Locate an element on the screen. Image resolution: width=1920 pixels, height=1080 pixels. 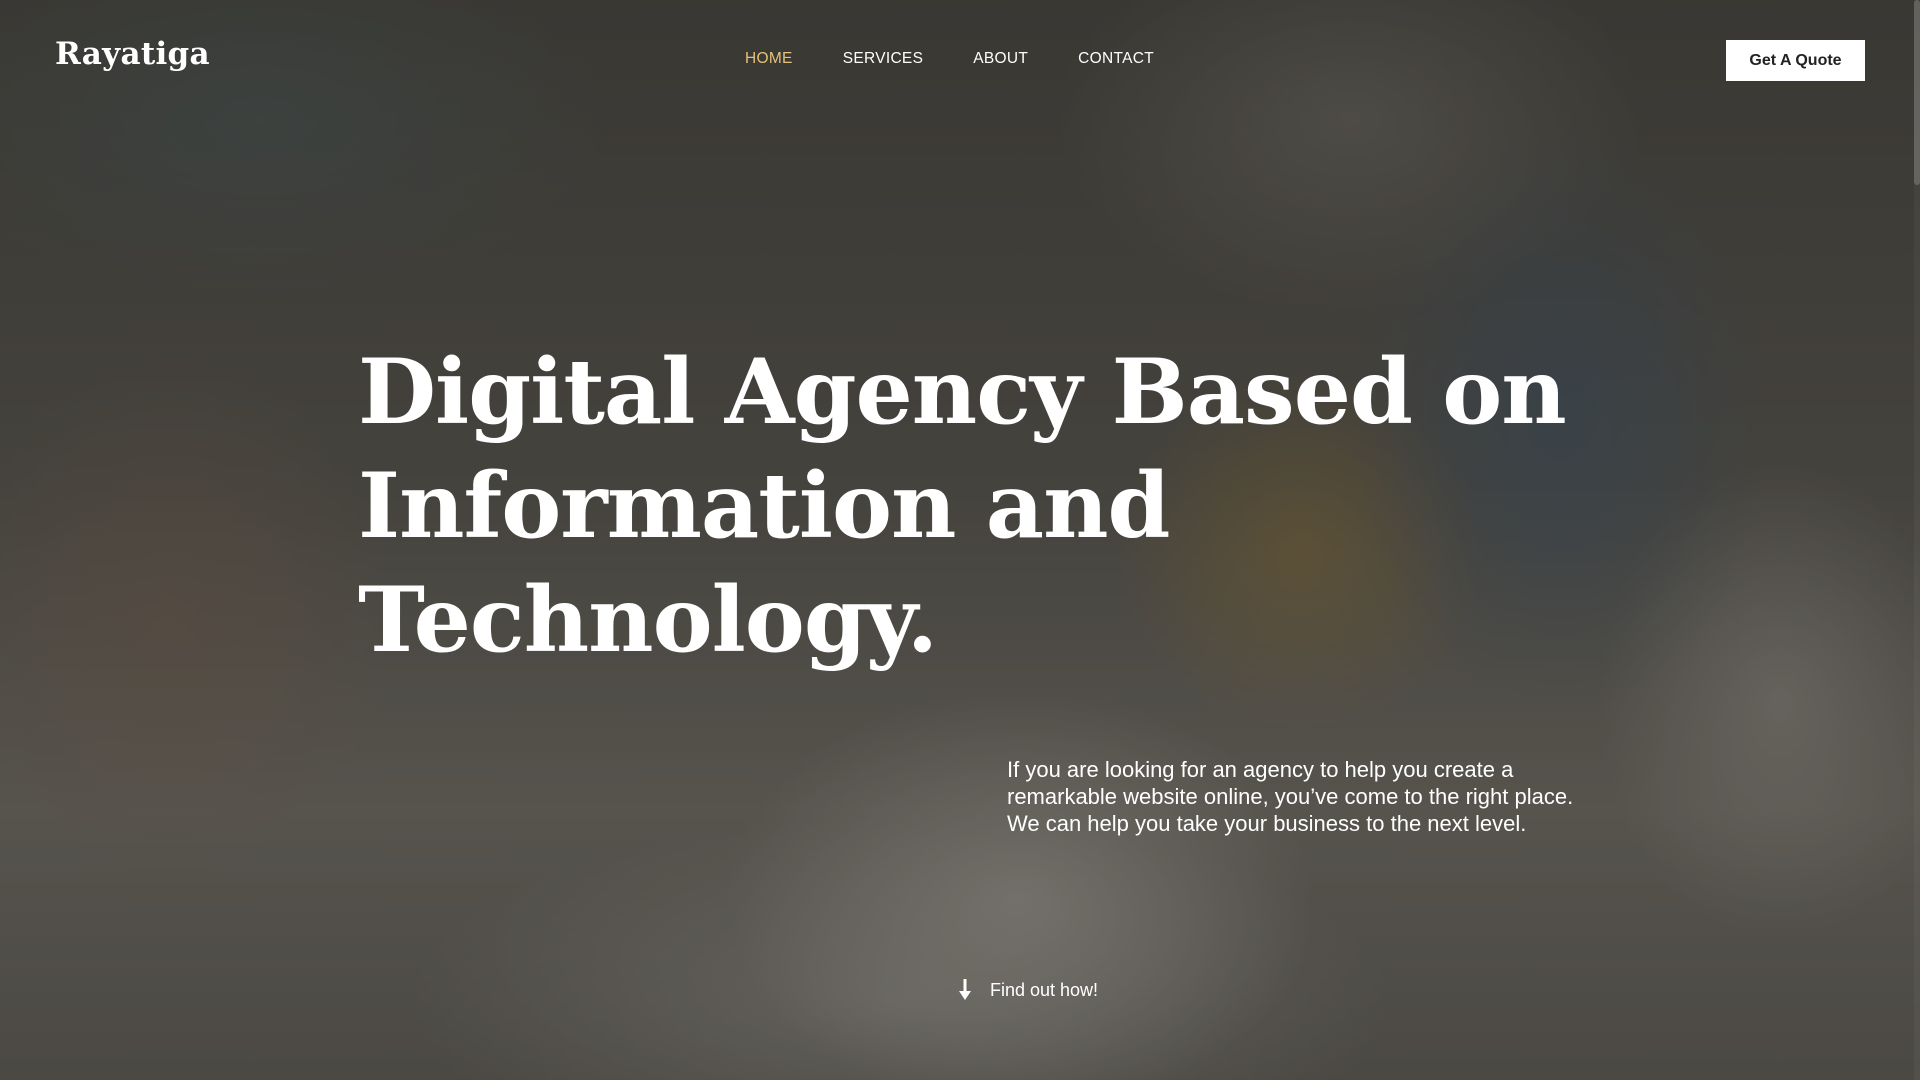
find-out-link: Find out how! is located at coordinates (1028, 990).